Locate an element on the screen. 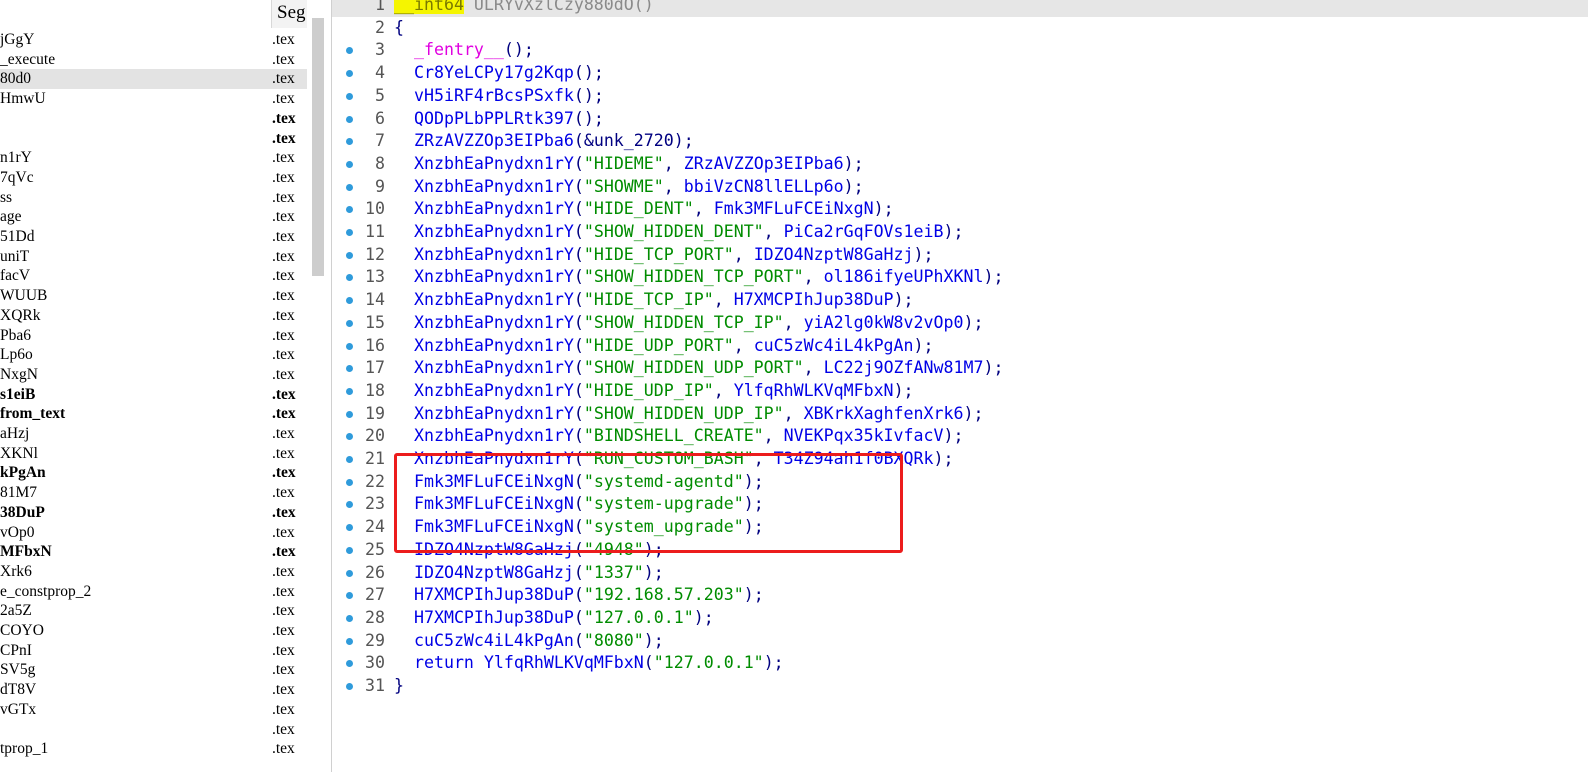  function-row: 7qVc .tex is located at coordinates (153, 178).